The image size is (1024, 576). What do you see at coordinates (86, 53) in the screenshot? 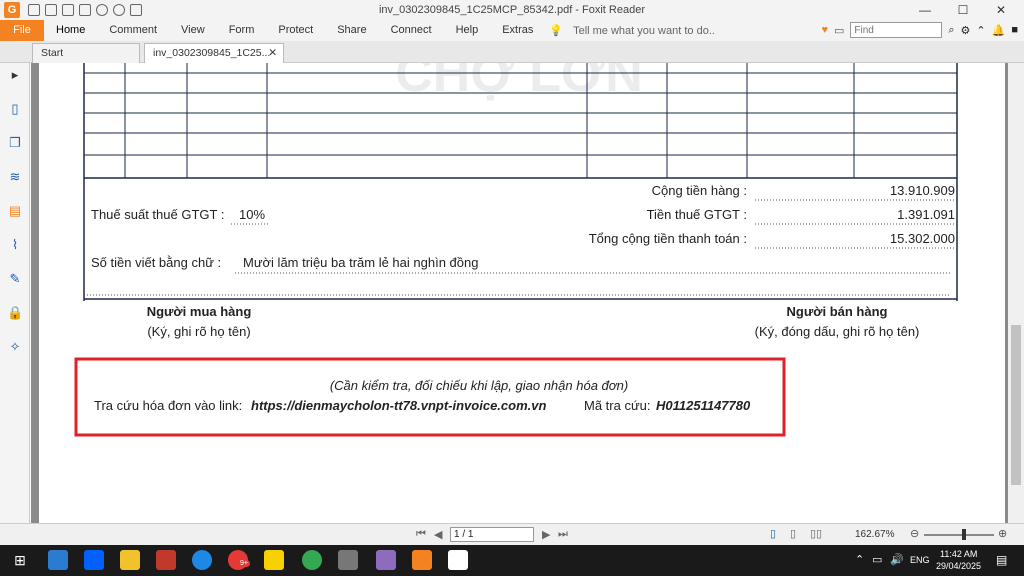
I see `tab-start: Start` at bounding box center [86, 53].